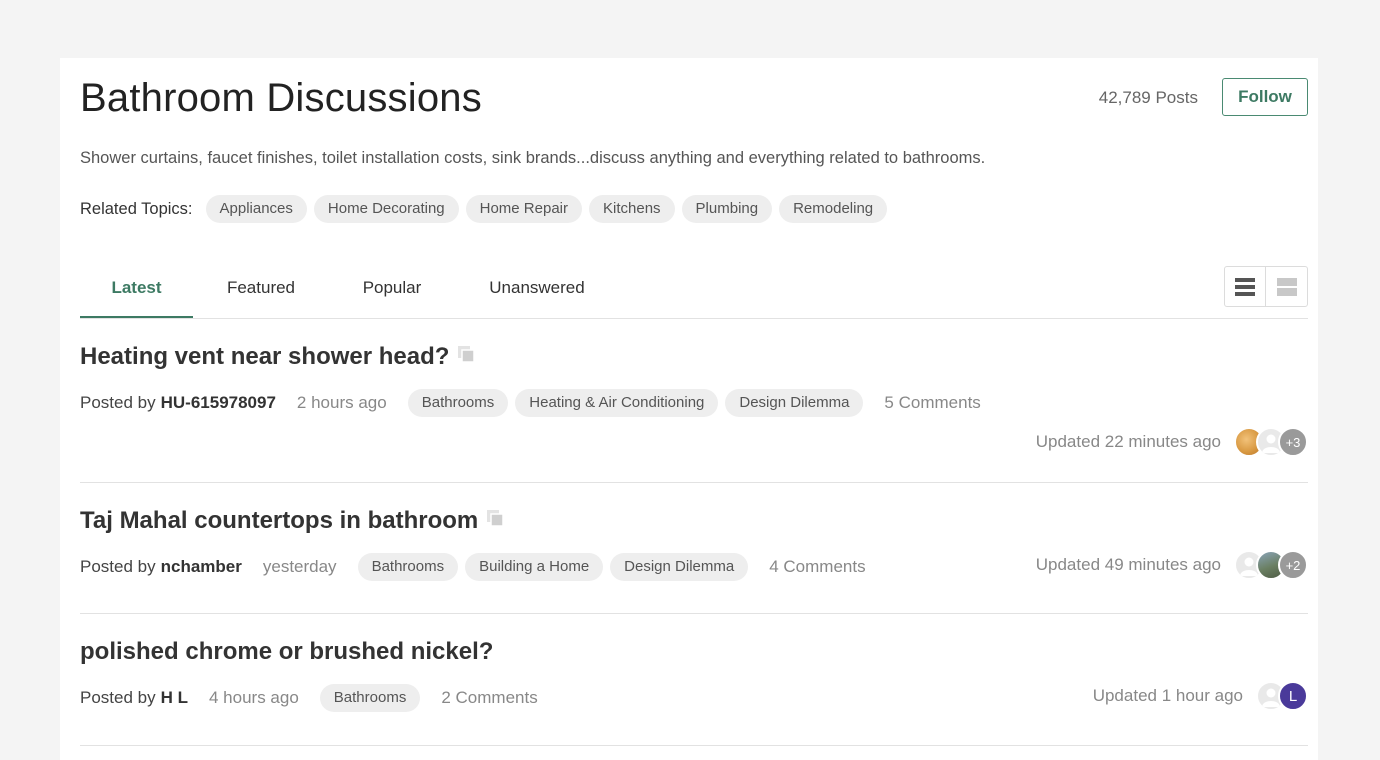 The width and height of the screenshot is (1380, 760). What do you see at coordinates (694, 292) in the screenshot?
I see `discussion-tabs: Latest Featured Popular Unanswered` at bounding box center [694, 292].